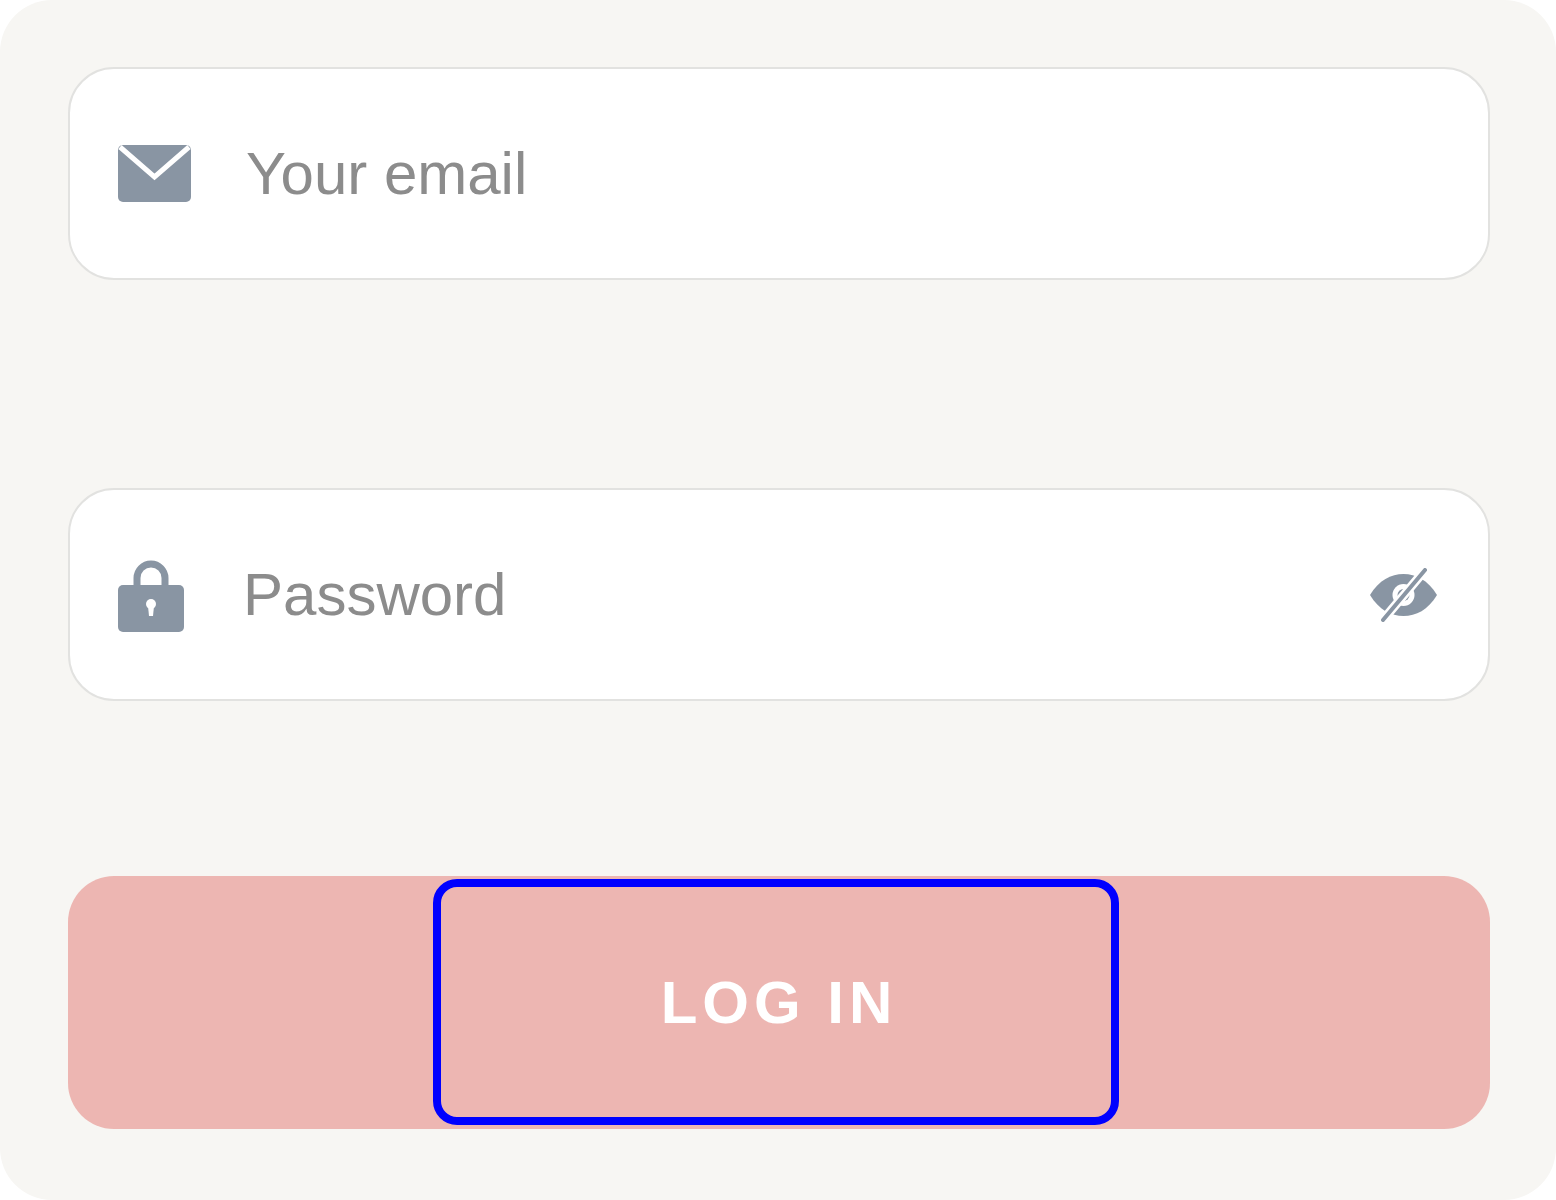 Image resolution: width=1556 pixels, height=1200 pixels. Describe the element at coordinates (806, 594) in the screenshot. I see `password-input: Password` at that location.